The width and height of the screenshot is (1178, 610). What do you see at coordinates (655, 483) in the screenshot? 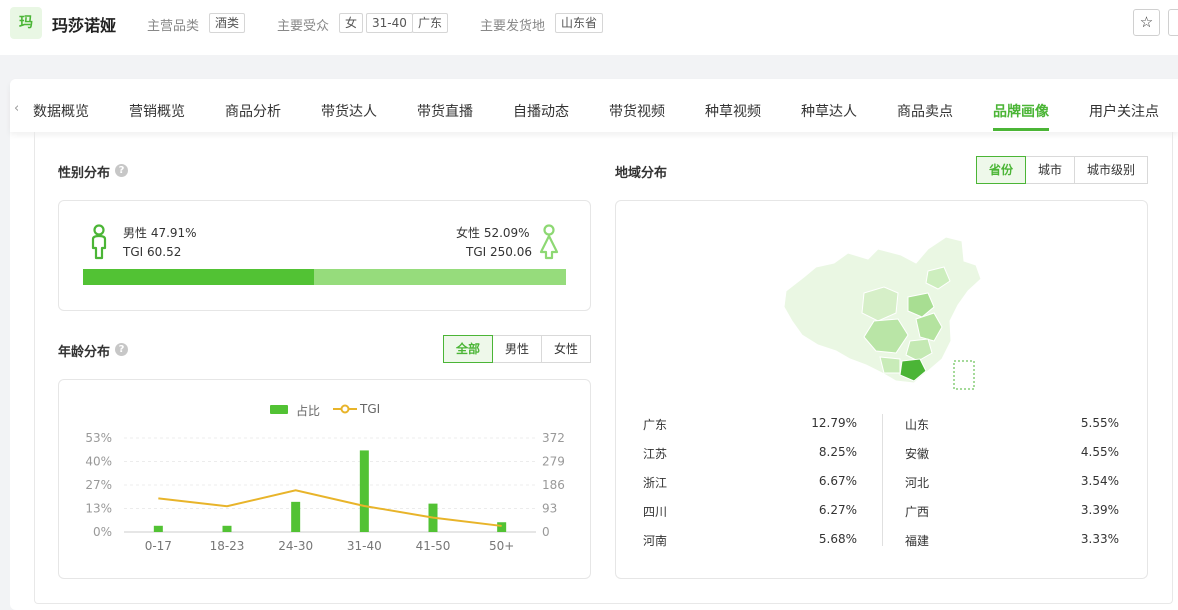
I see `region-name-3: 浙江` at bounding box center [655, 483].